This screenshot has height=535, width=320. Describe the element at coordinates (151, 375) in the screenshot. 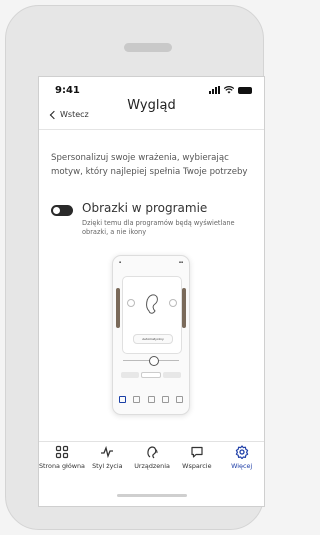

I see `preview-segment-tabs` at that location.